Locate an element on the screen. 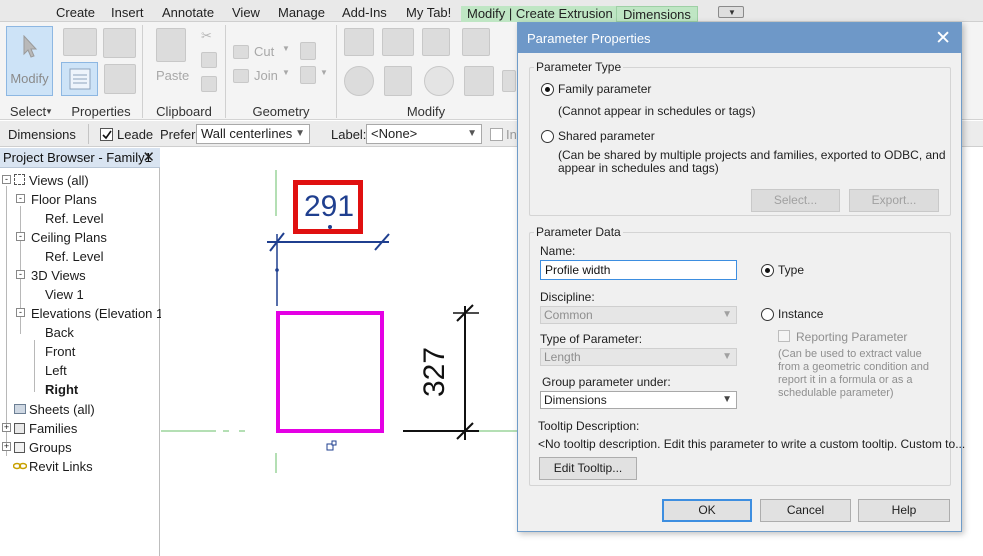  tree-item-back: Back is located at coordinates (59, 332).